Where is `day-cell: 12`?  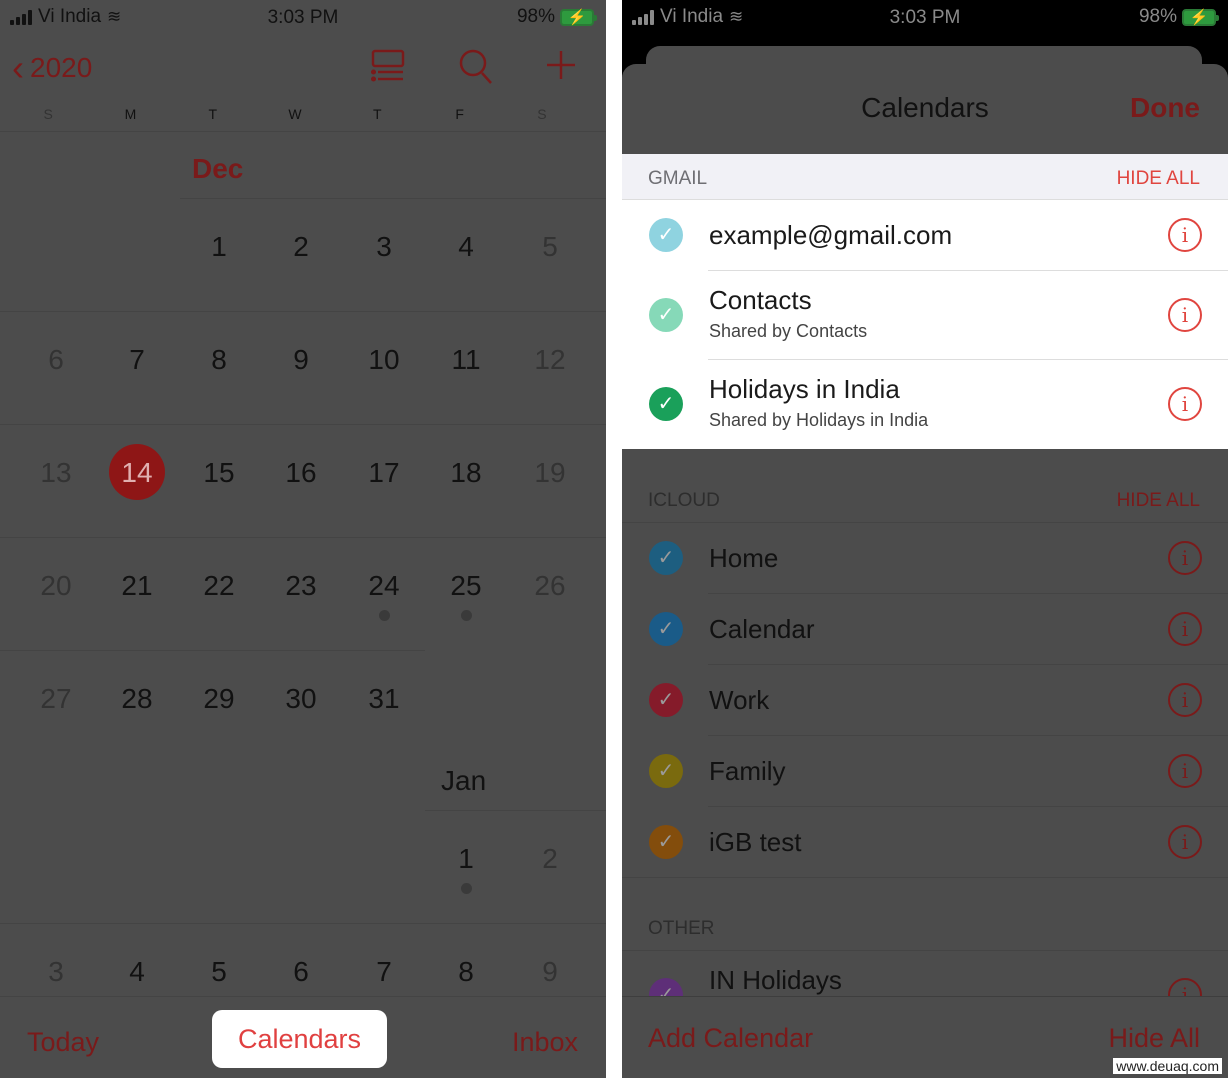
day-cell: 12 is located at coordinates (550, 360).